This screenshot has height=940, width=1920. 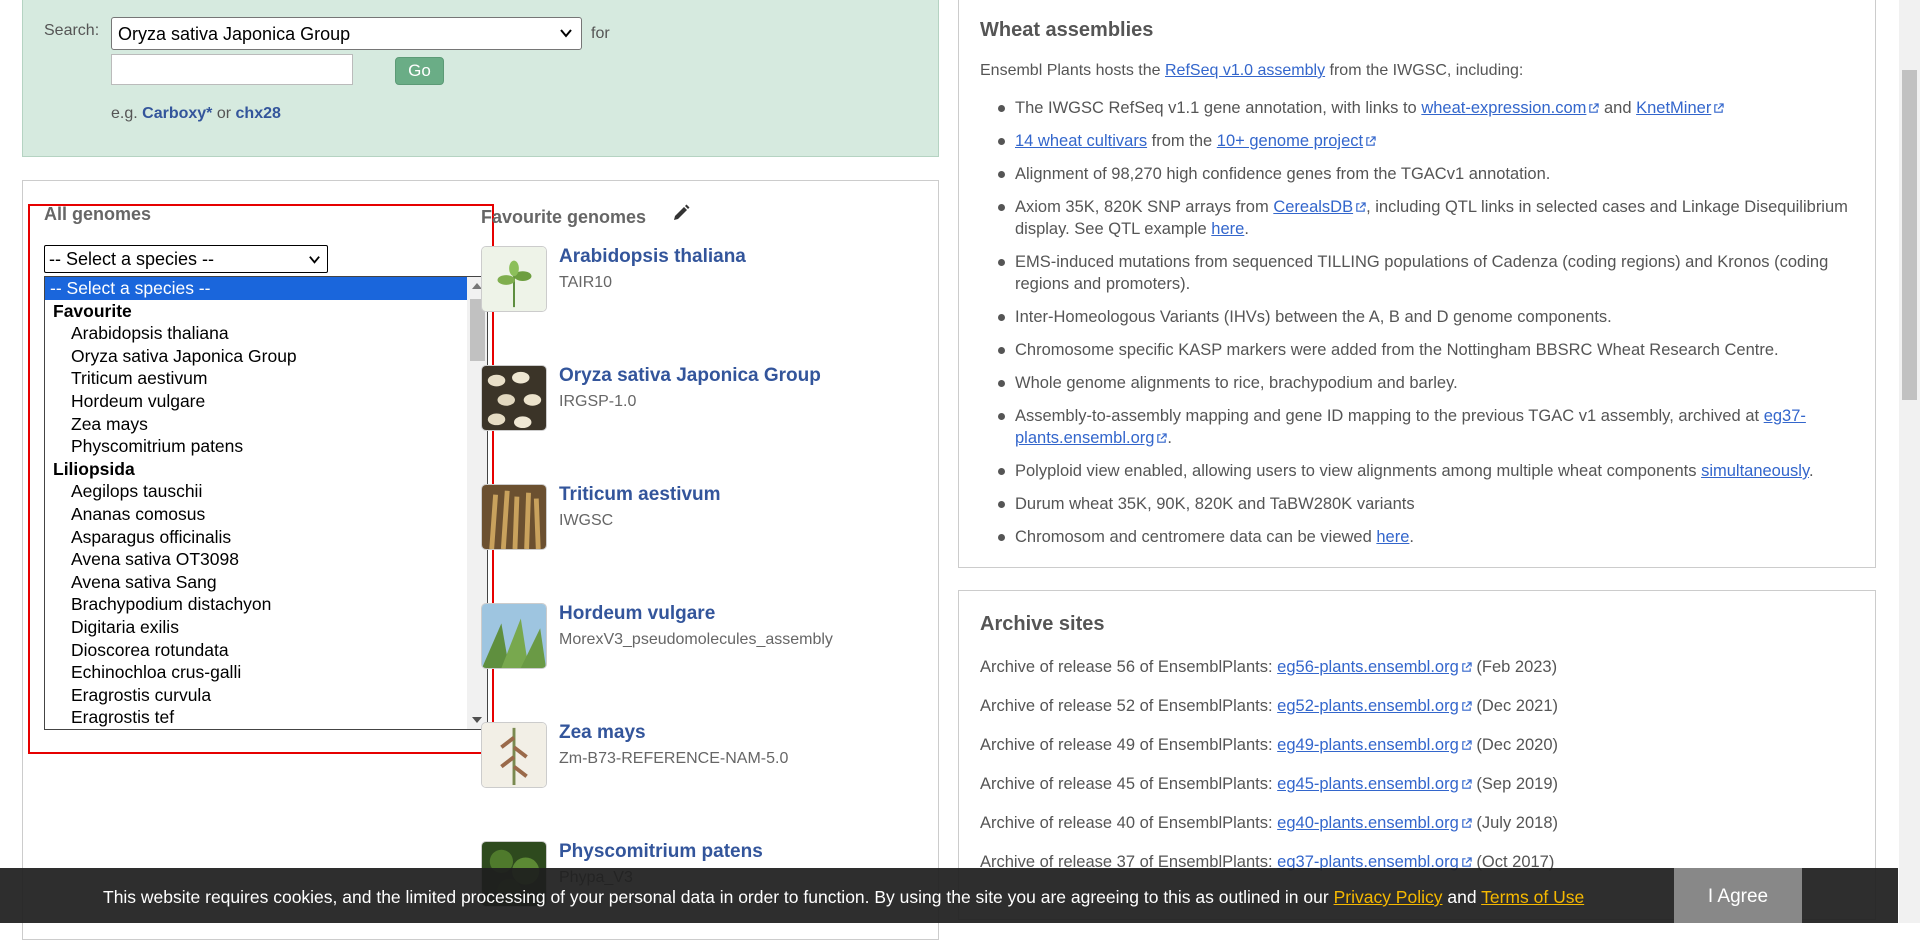 What do you see at coordinates (186, 259) in the screenshot?
I see `species-select: -- Select a species --` at bounding box center [186, 259].